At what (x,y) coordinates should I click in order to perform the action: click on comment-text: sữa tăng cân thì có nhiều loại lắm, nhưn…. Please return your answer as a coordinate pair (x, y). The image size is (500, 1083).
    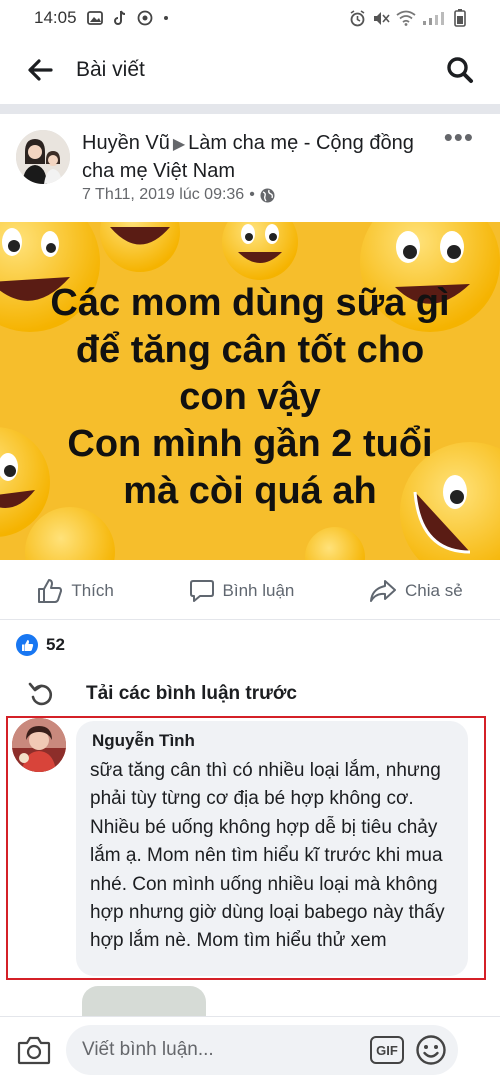
    Looking at the image, I should click on (267, 856).